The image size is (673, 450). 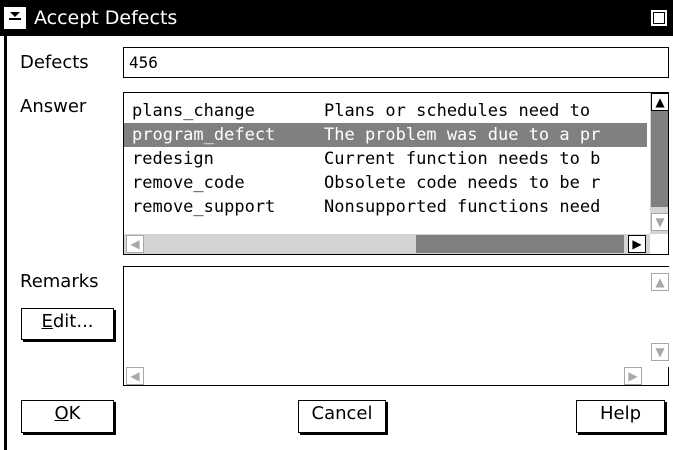 I want to click on help-button: Help, so click(x=620, y=416).